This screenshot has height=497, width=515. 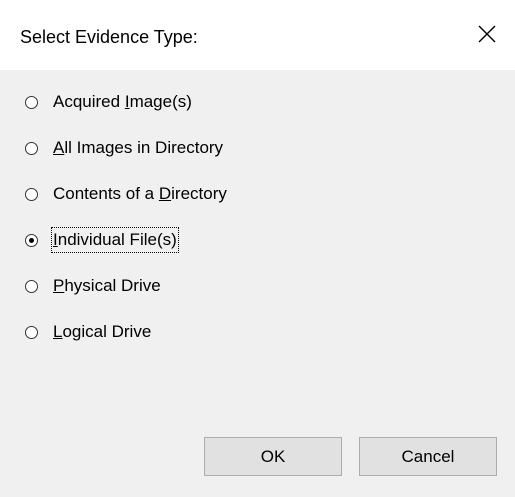 I want to click on radio-acquired-images, so click(x=31, y=102).